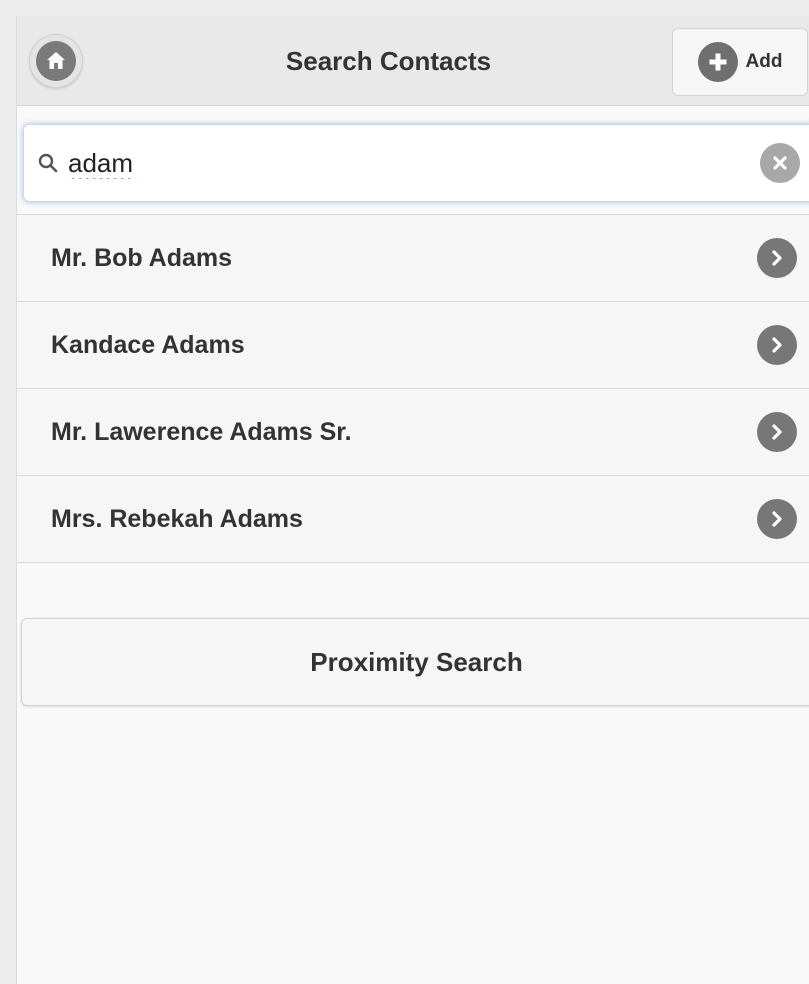 This screenshot has width=809, height=984. I want to click on add-contact-button: Add, so click(740, 62).